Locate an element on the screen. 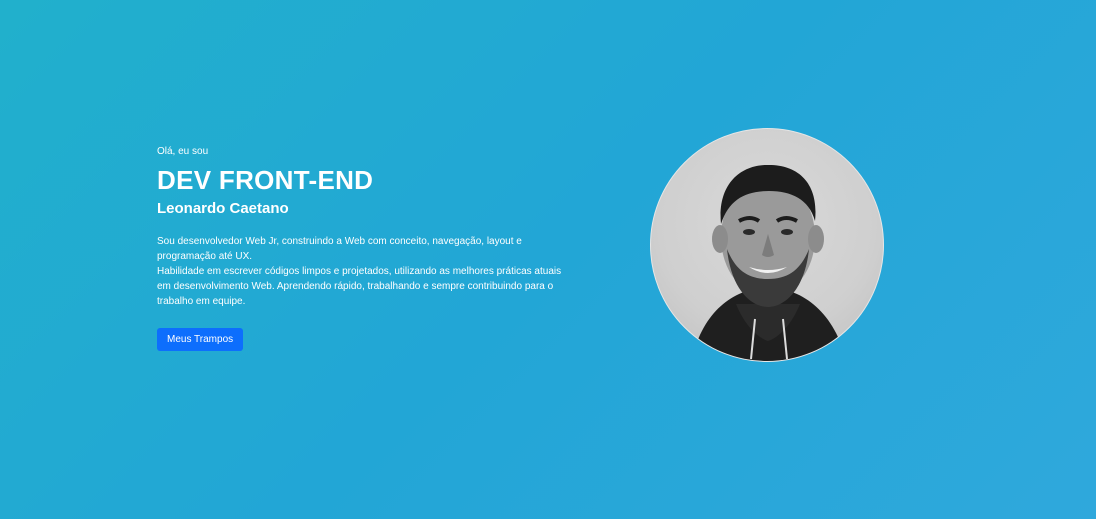 This screenshot has height=519, width=1096. headline: DEV FRONT-END is located at coordinates (265, 180).